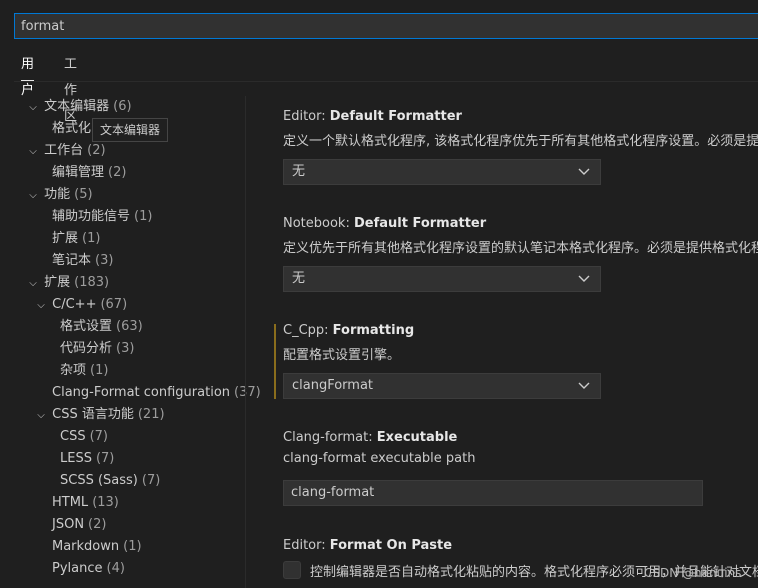 The image size is (758, 588). I want to click on toc-item-json: JSON (2), so click(79, 525).